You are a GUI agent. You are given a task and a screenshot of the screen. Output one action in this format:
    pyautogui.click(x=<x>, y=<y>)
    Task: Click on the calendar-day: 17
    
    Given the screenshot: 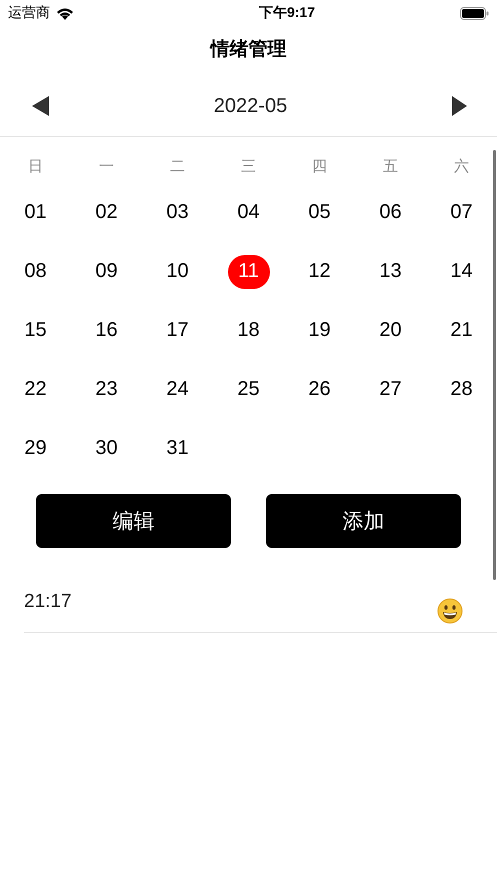 What is the action you would take?
    pyautogui.click(x=177, y=331)
    